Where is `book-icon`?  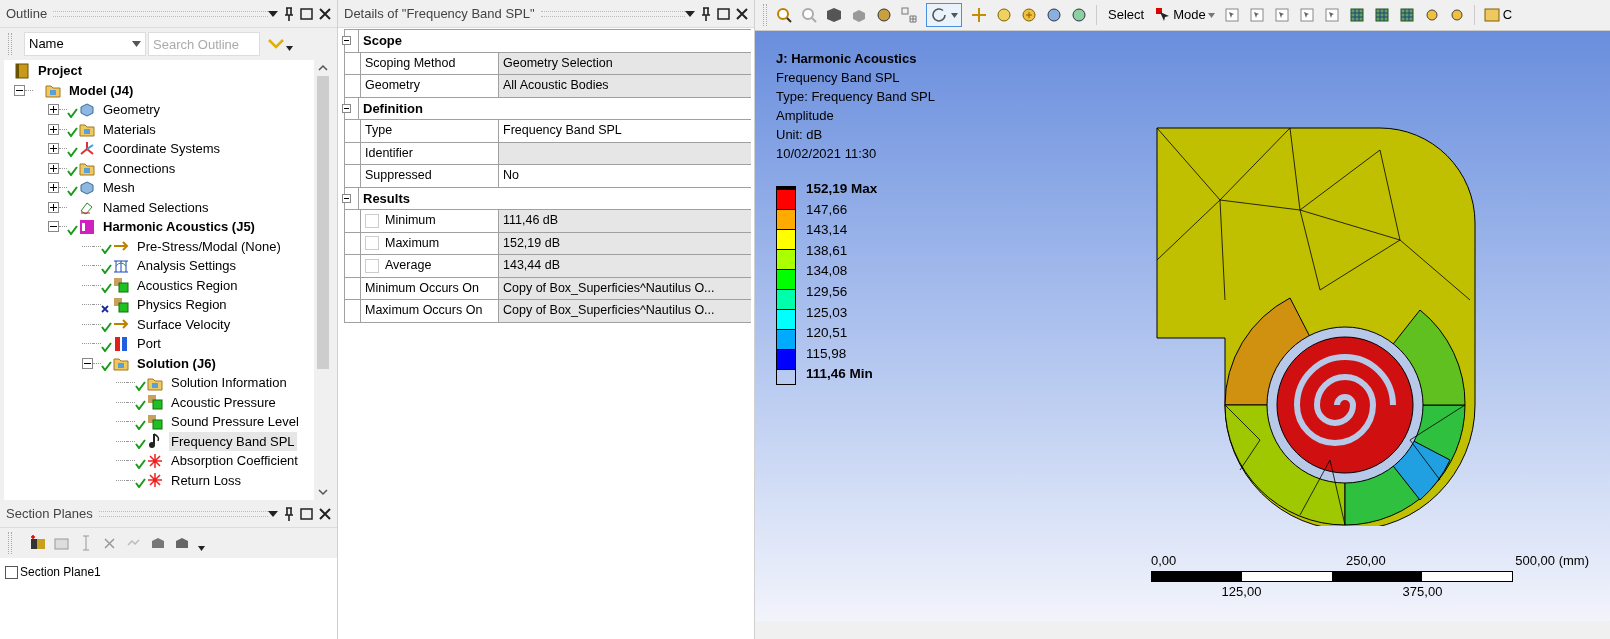 book-icon is located at coordinates (22, 70).